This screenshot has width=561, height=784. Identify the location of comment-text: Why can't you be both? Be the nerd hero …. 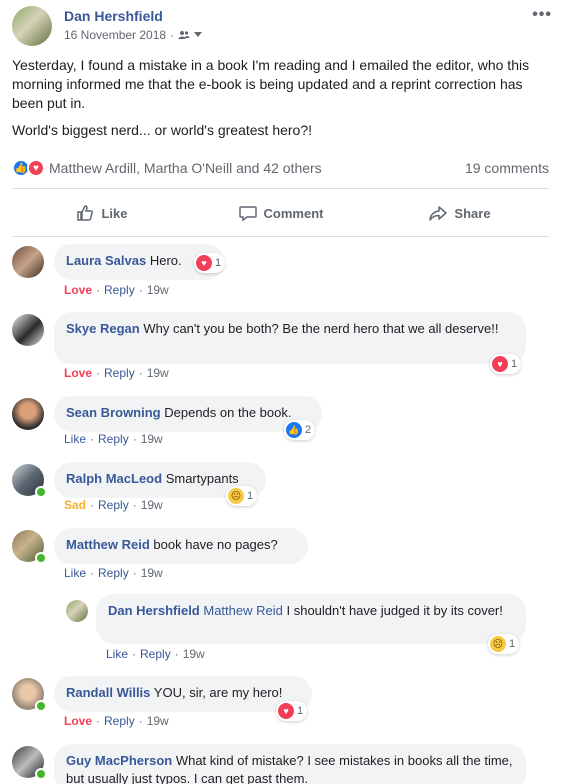
(321, 328).